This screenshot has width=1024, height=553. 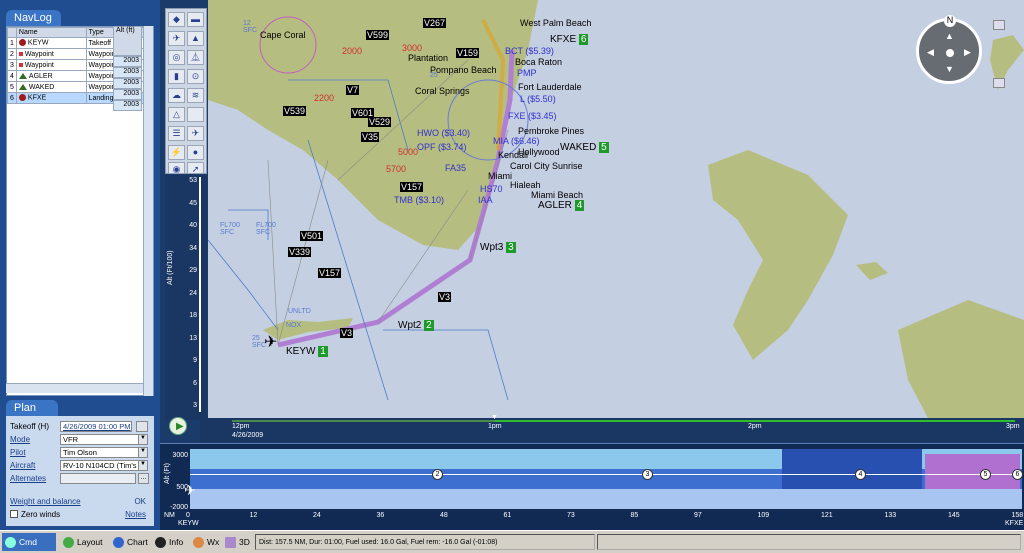 What do you see at coordinates (104, 452) in the screenshot?
I see `pilot-select: Tim Olson ▼` at bounding box center [104, 452].